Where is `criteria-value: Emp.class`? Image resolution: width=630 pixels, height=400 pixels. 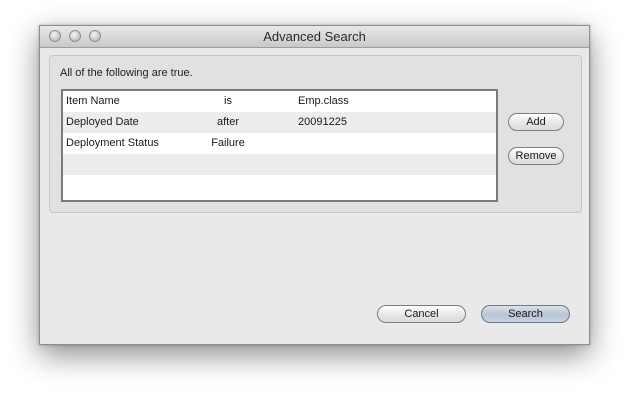 criteria-value: Emp.class is located at coordinates (323, 101).